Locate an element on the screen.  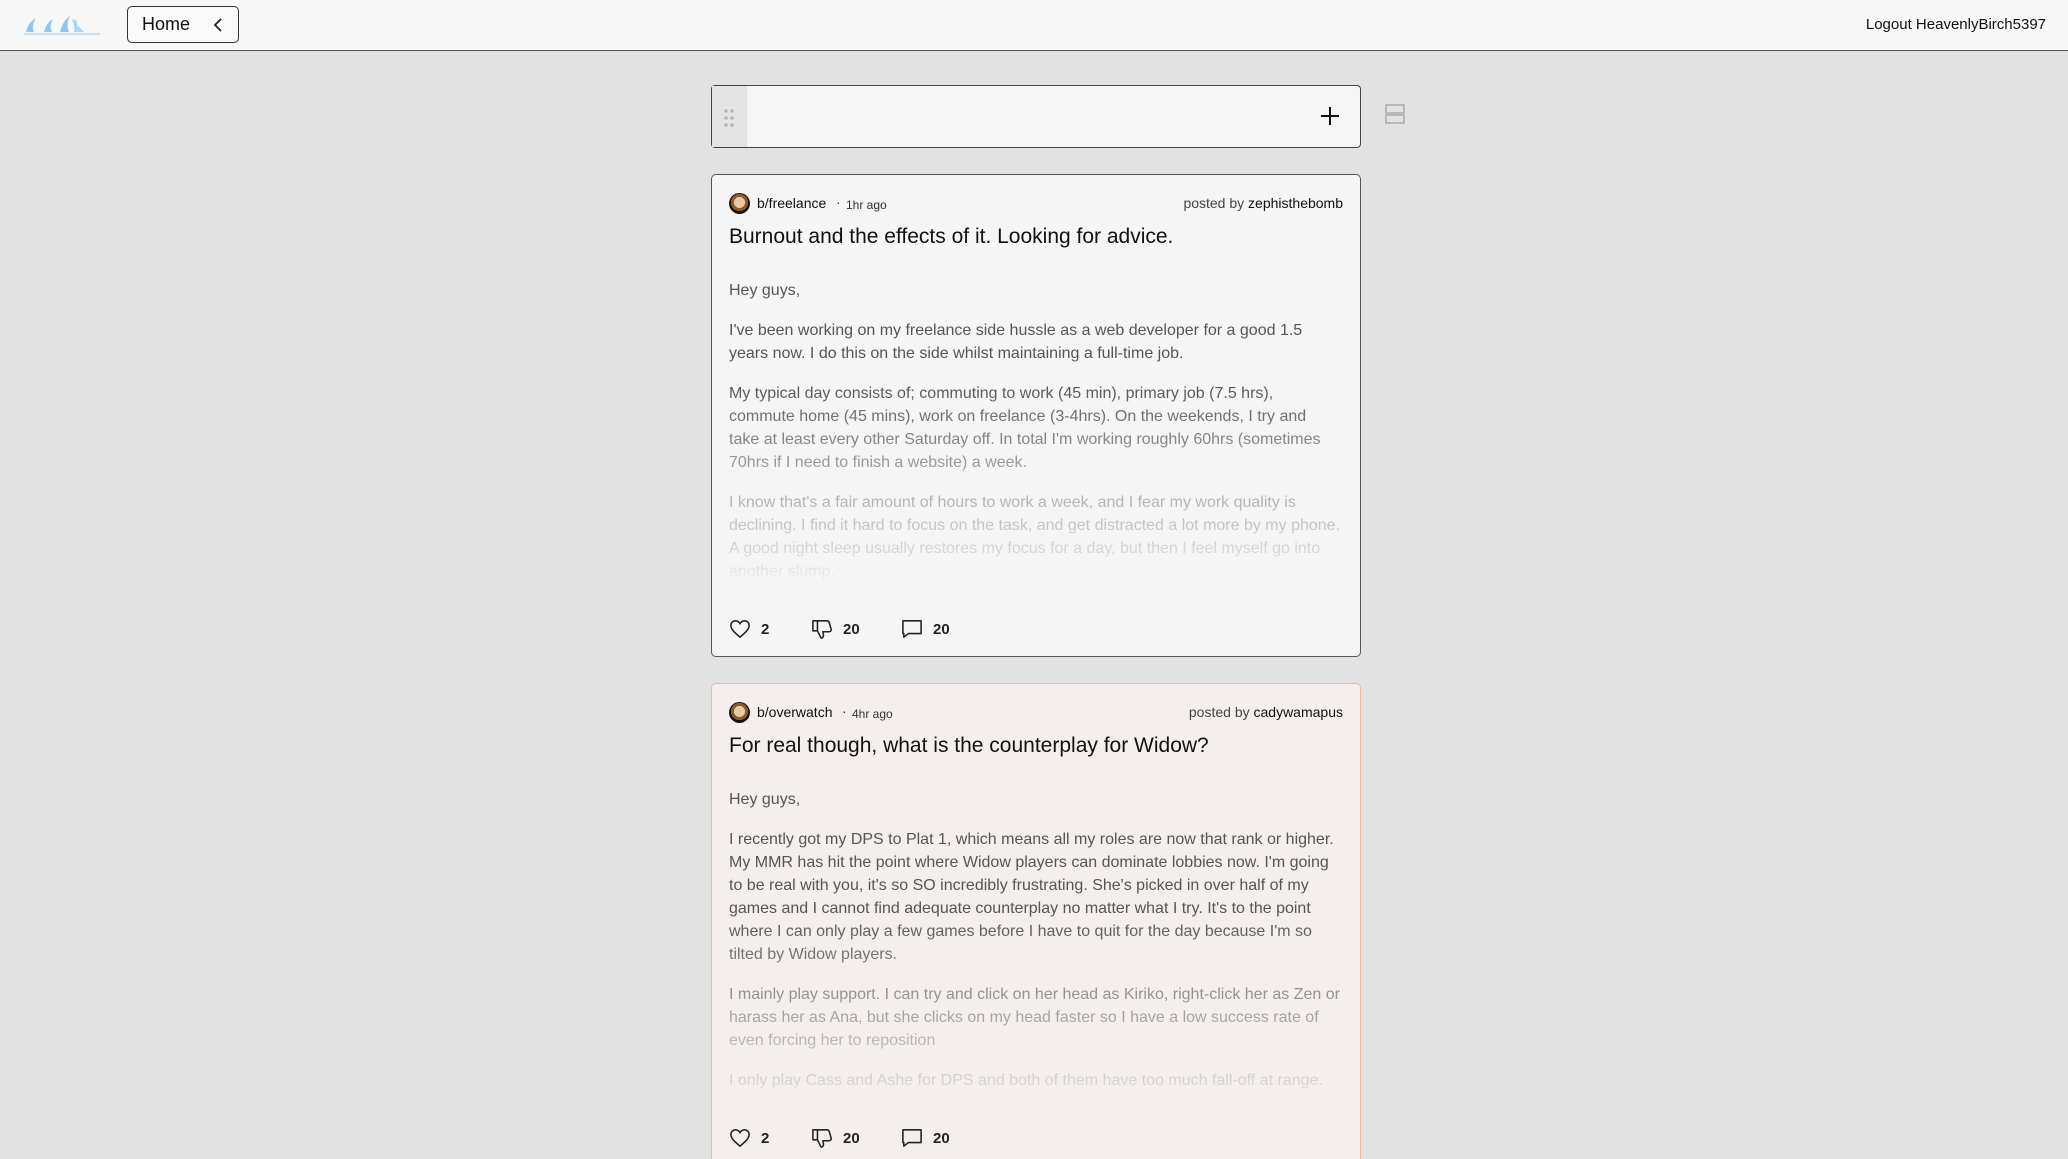
chevron-left-icon is located at coordinates (217, 25).